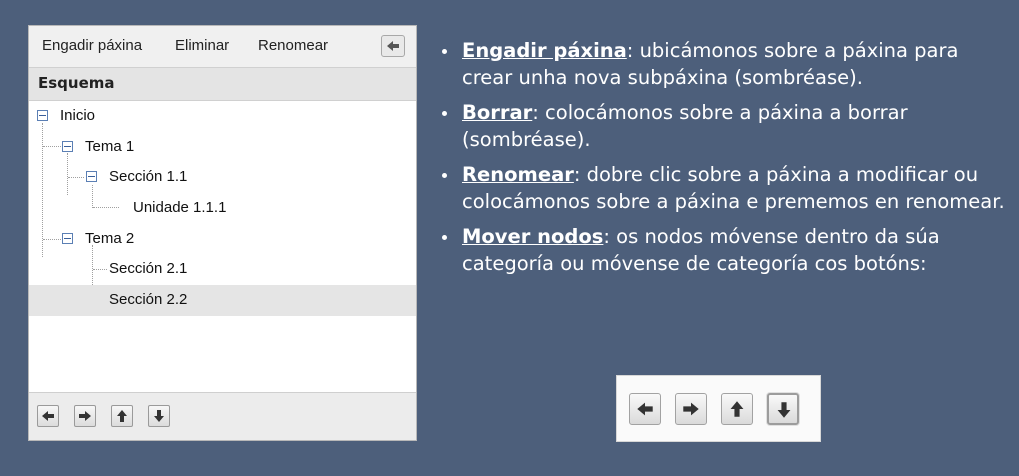  What do you see at coordinates (544, 50) in the screenshot?
I see `help-term: Engadir páxina` at bounding box center [544, 50].